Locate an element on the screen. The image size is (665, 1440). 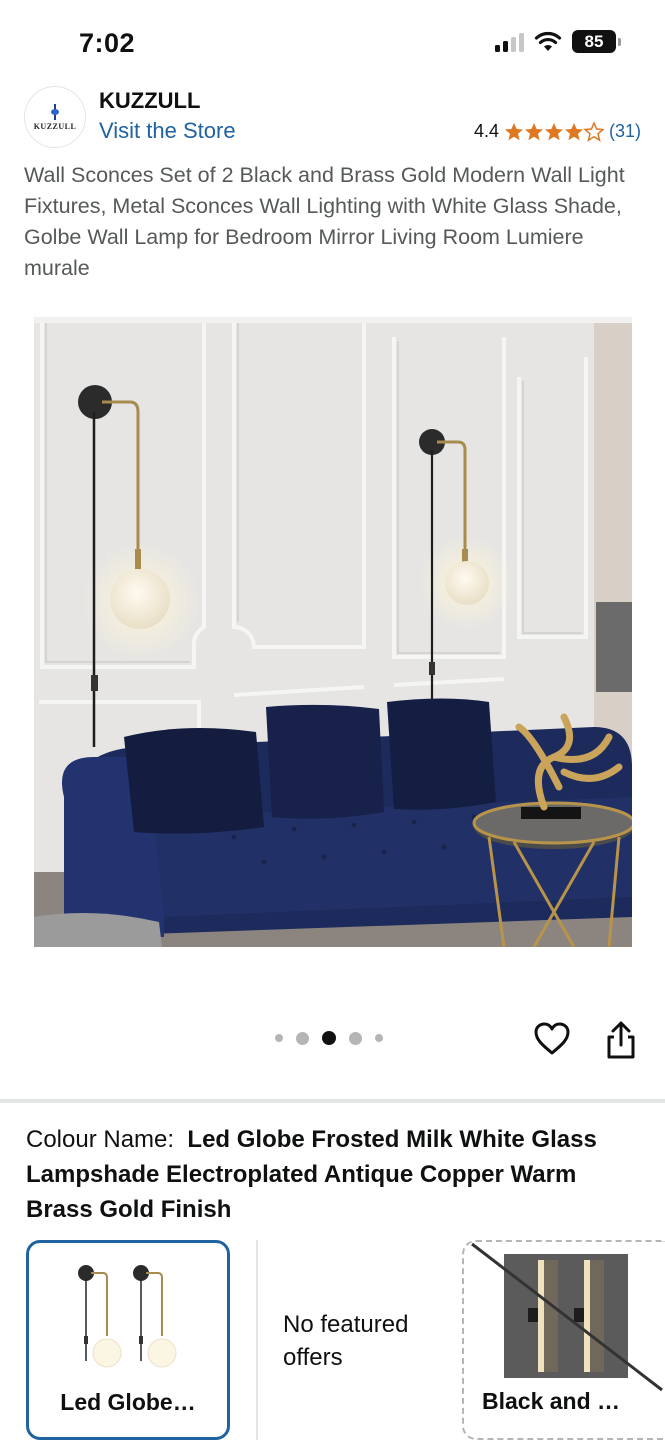
share-icon is located at coordinates (621, 1040).